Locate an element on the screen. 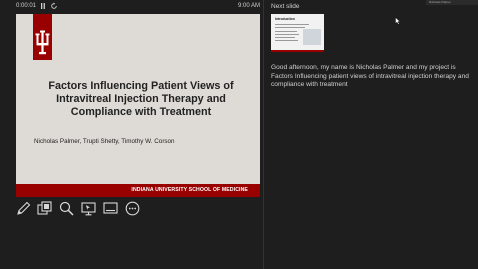 The image size is (478, 269). thumbnail-title: Introduction is located at coordinates (285, 19).